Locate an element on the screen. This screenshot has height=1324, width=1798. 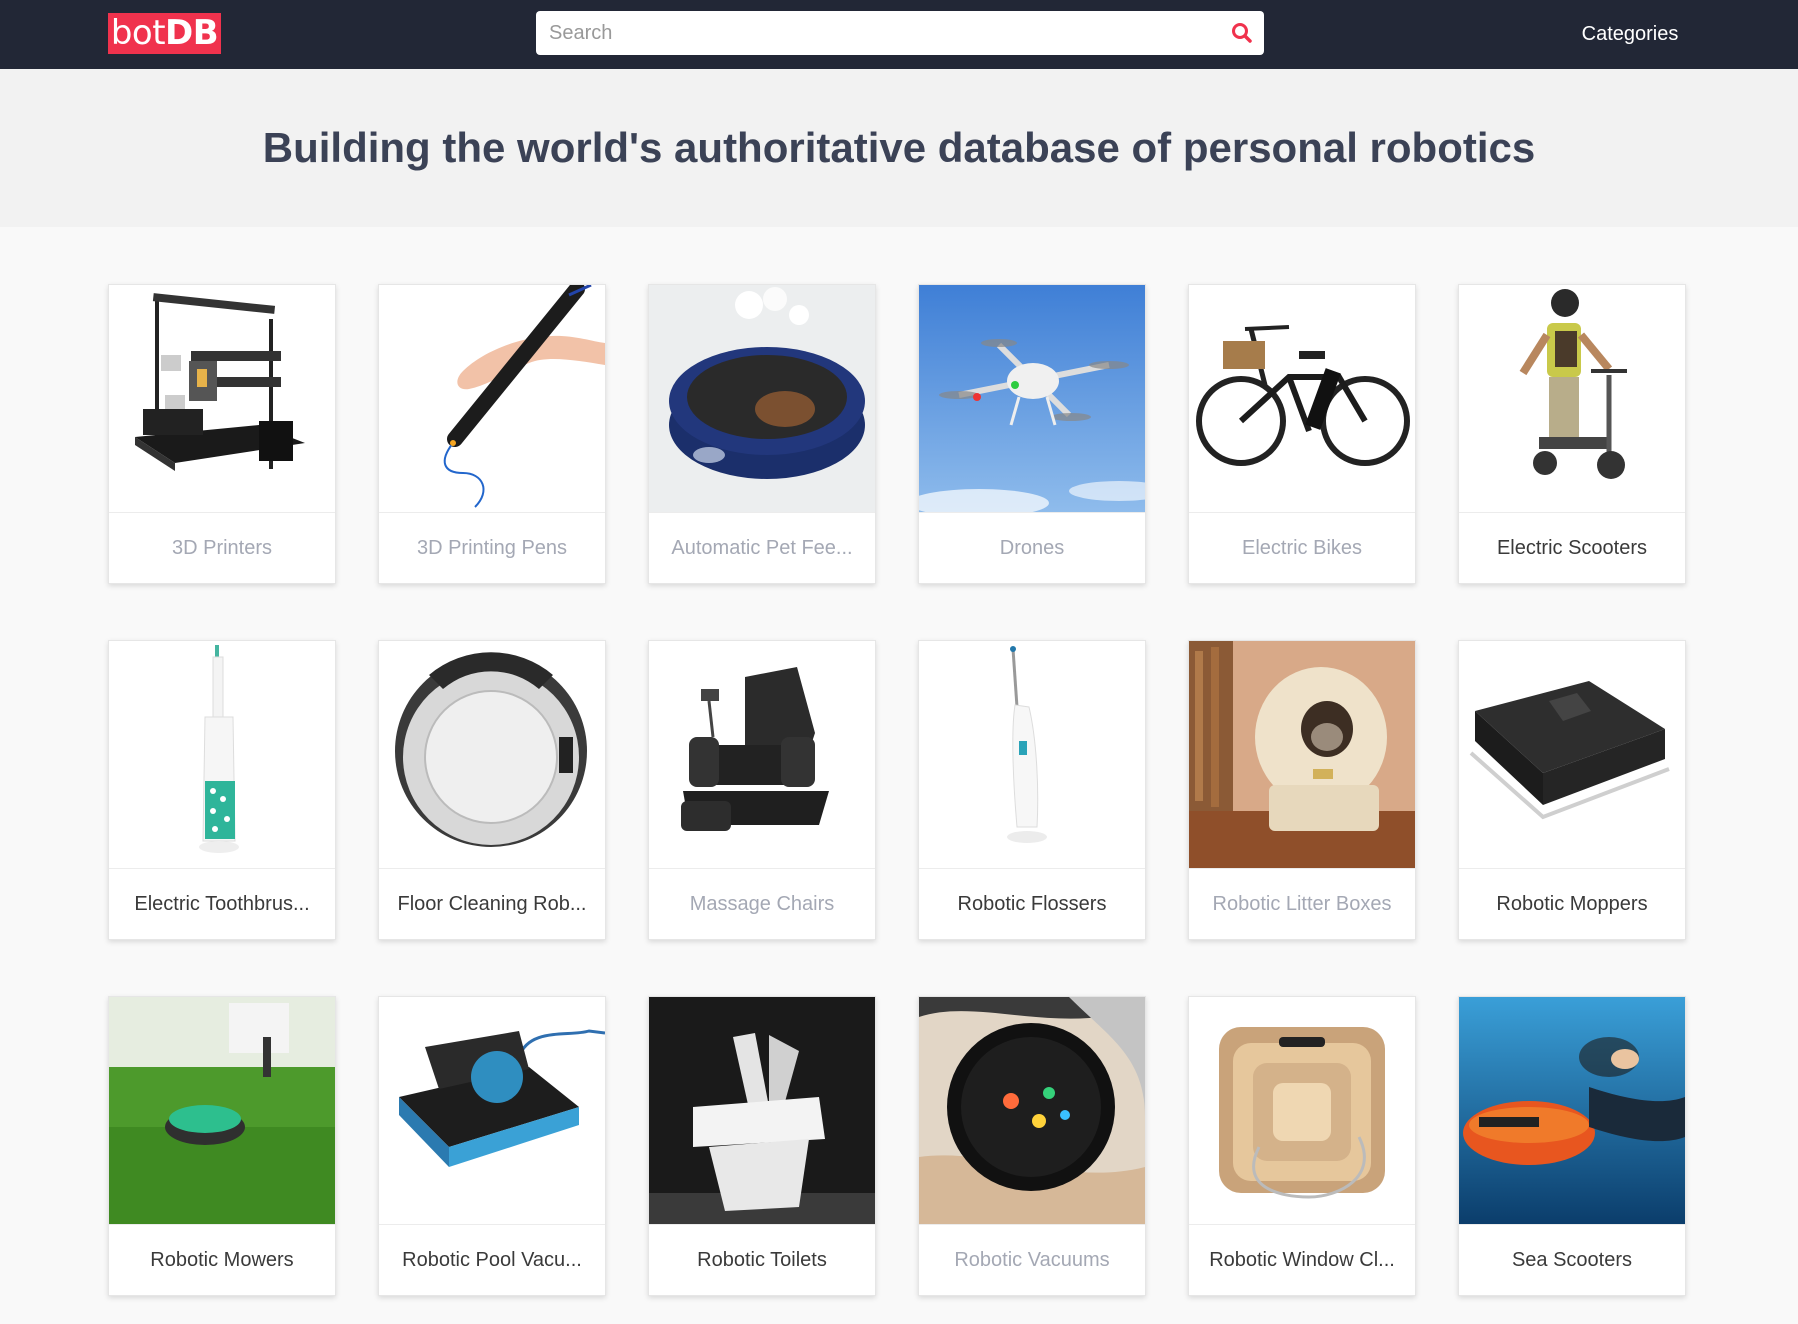
drone-icon is located at coordinates (1032, 398).